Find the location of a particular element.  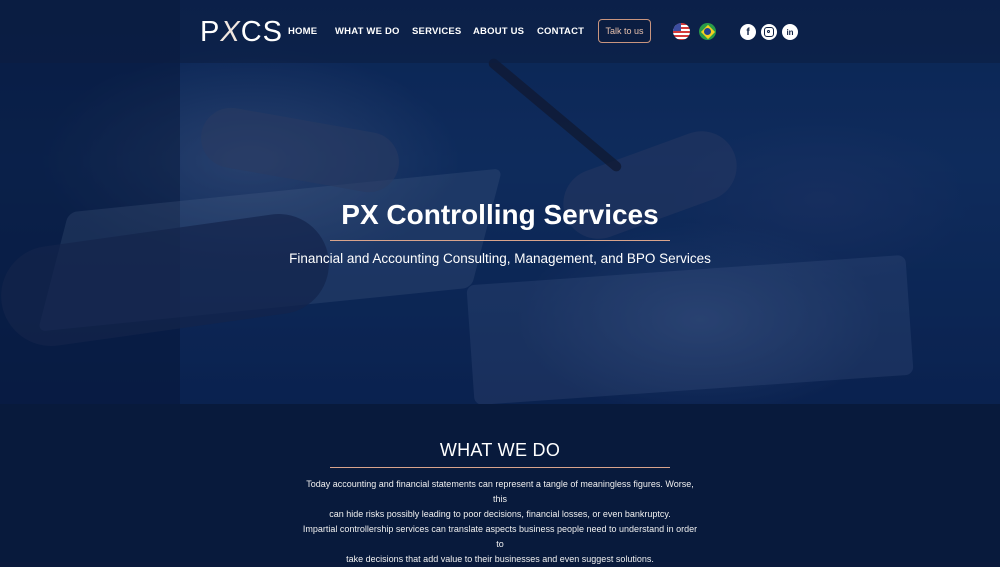

instagram-icon is located at coordinates (769, 32).